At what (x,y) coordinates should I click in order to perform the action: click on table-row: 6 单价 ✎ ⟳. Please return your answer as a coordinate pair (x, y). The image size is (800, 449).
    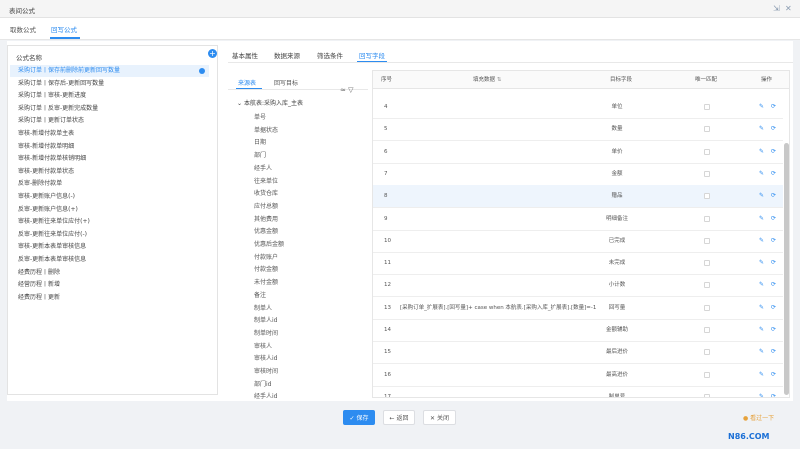
    Looking at the image, I should click on (578, 152).